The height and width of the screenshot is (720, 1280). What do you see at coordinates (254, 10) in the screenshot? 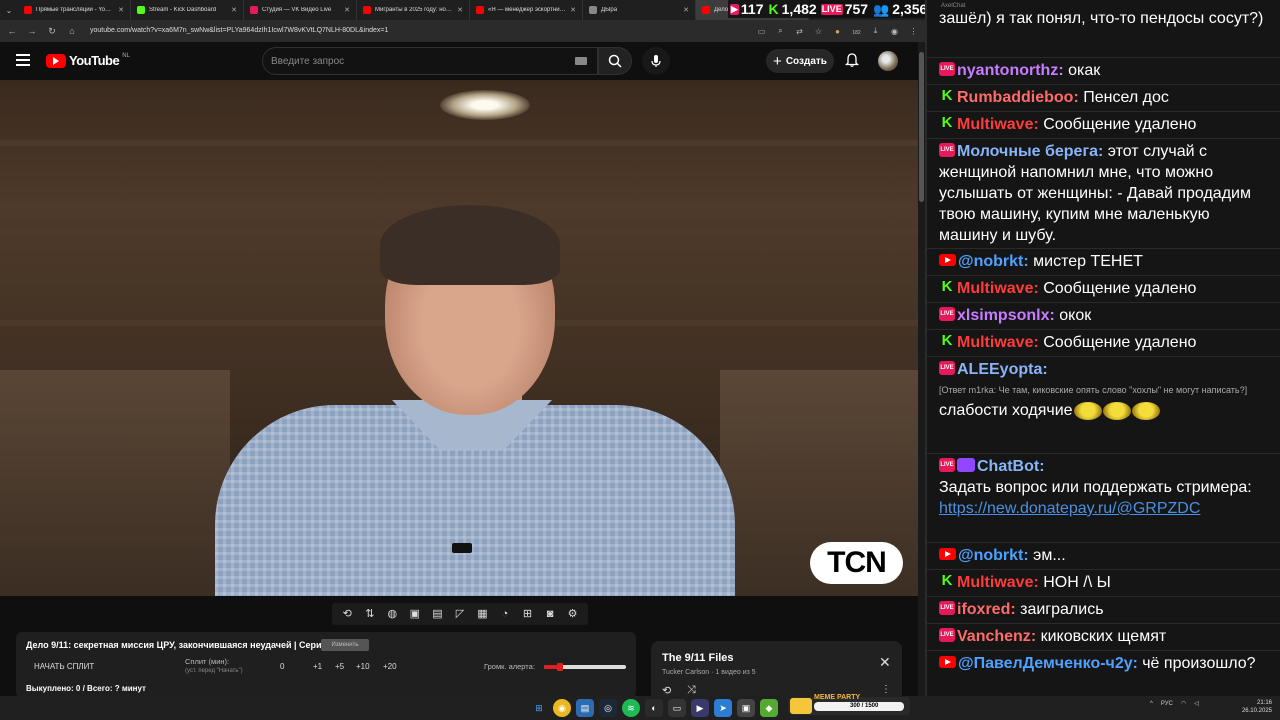
I see `tab-favicon-icon` at bounding box center [254, 10].